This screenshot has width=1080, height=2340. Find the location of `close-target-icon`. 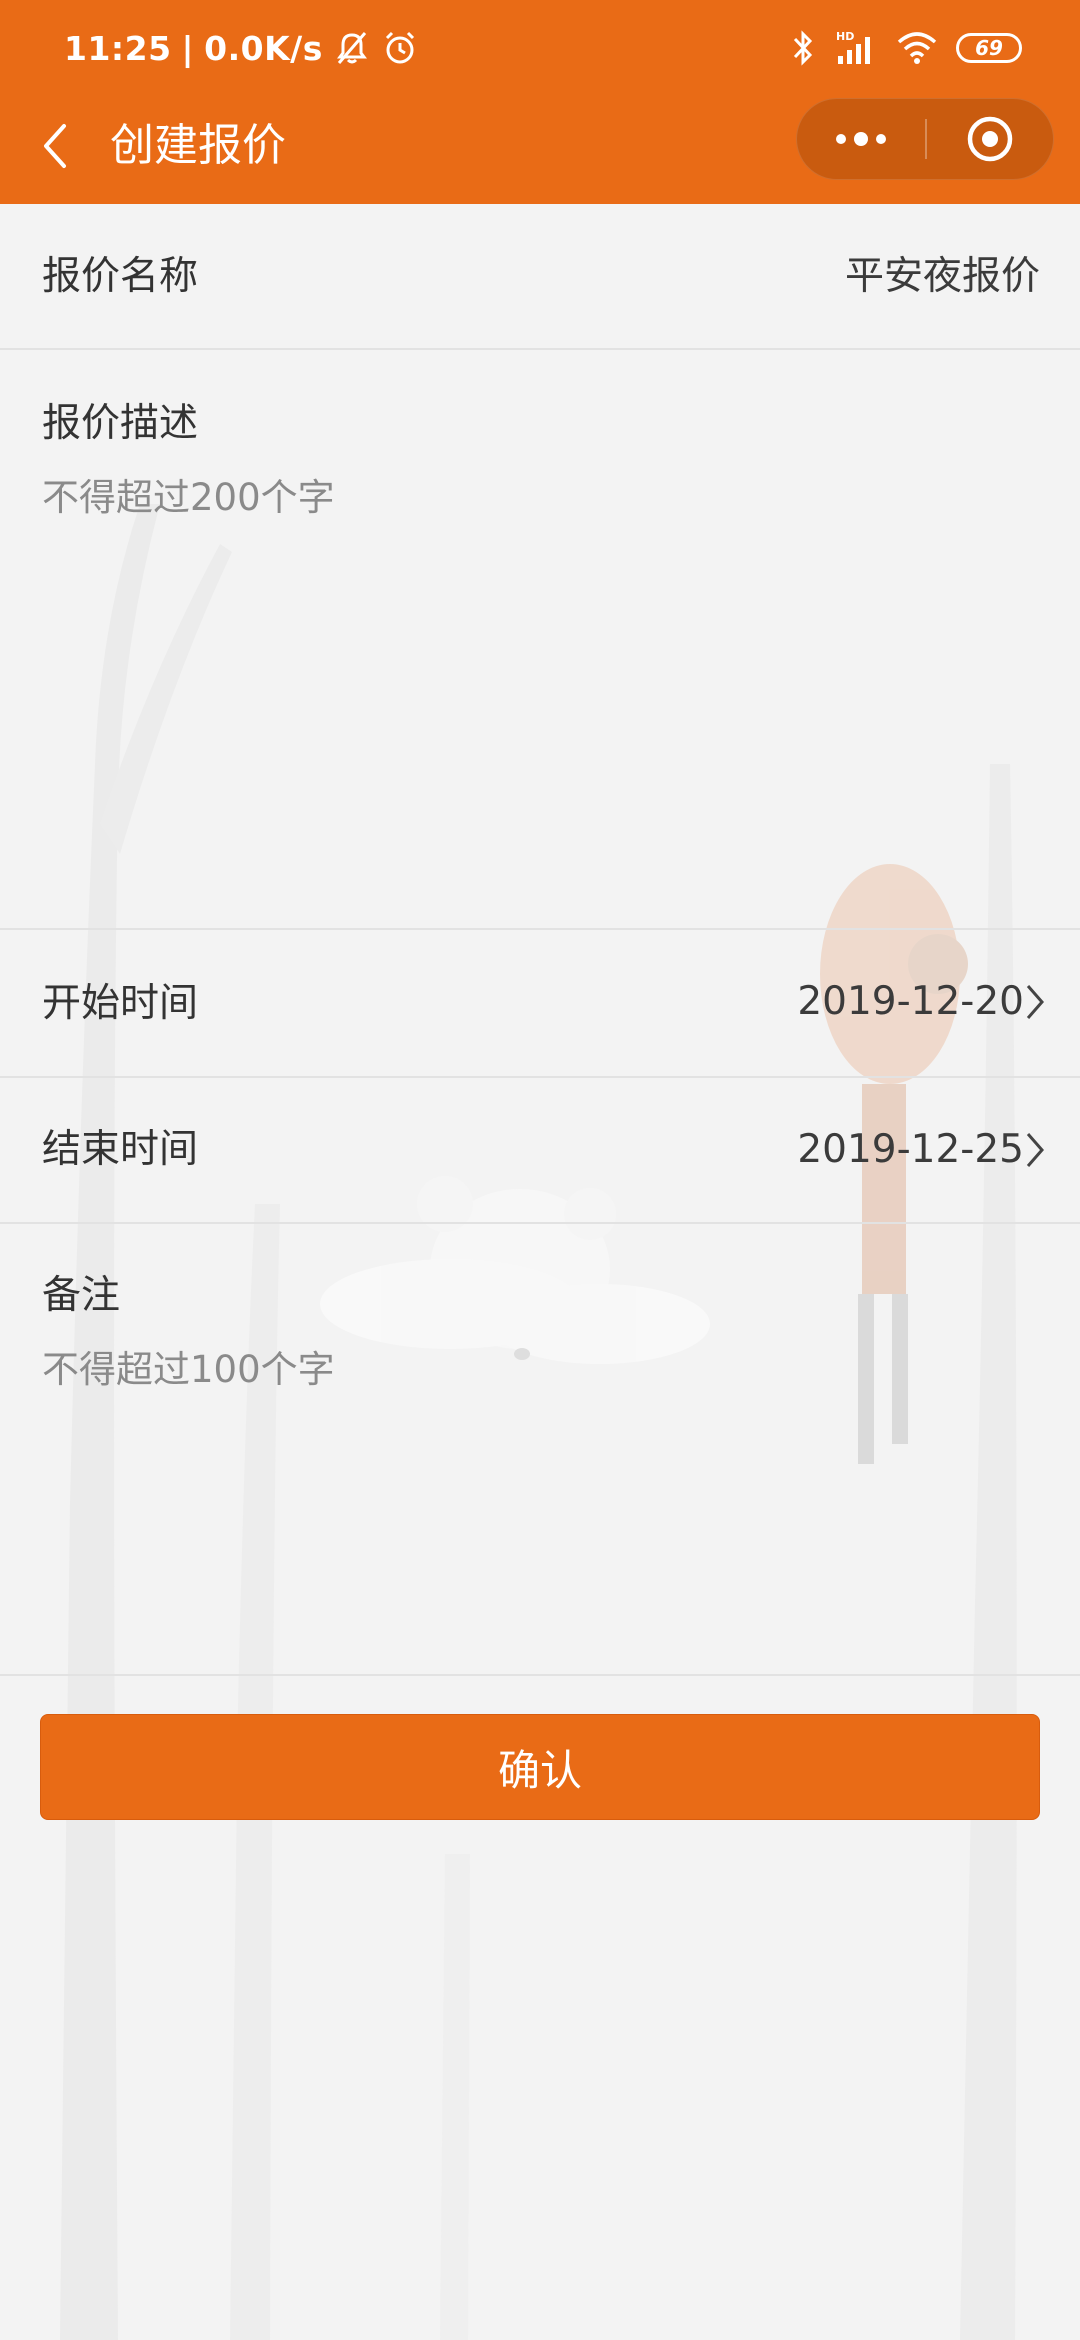

close-target-icon is located at coordinates (990, 139).